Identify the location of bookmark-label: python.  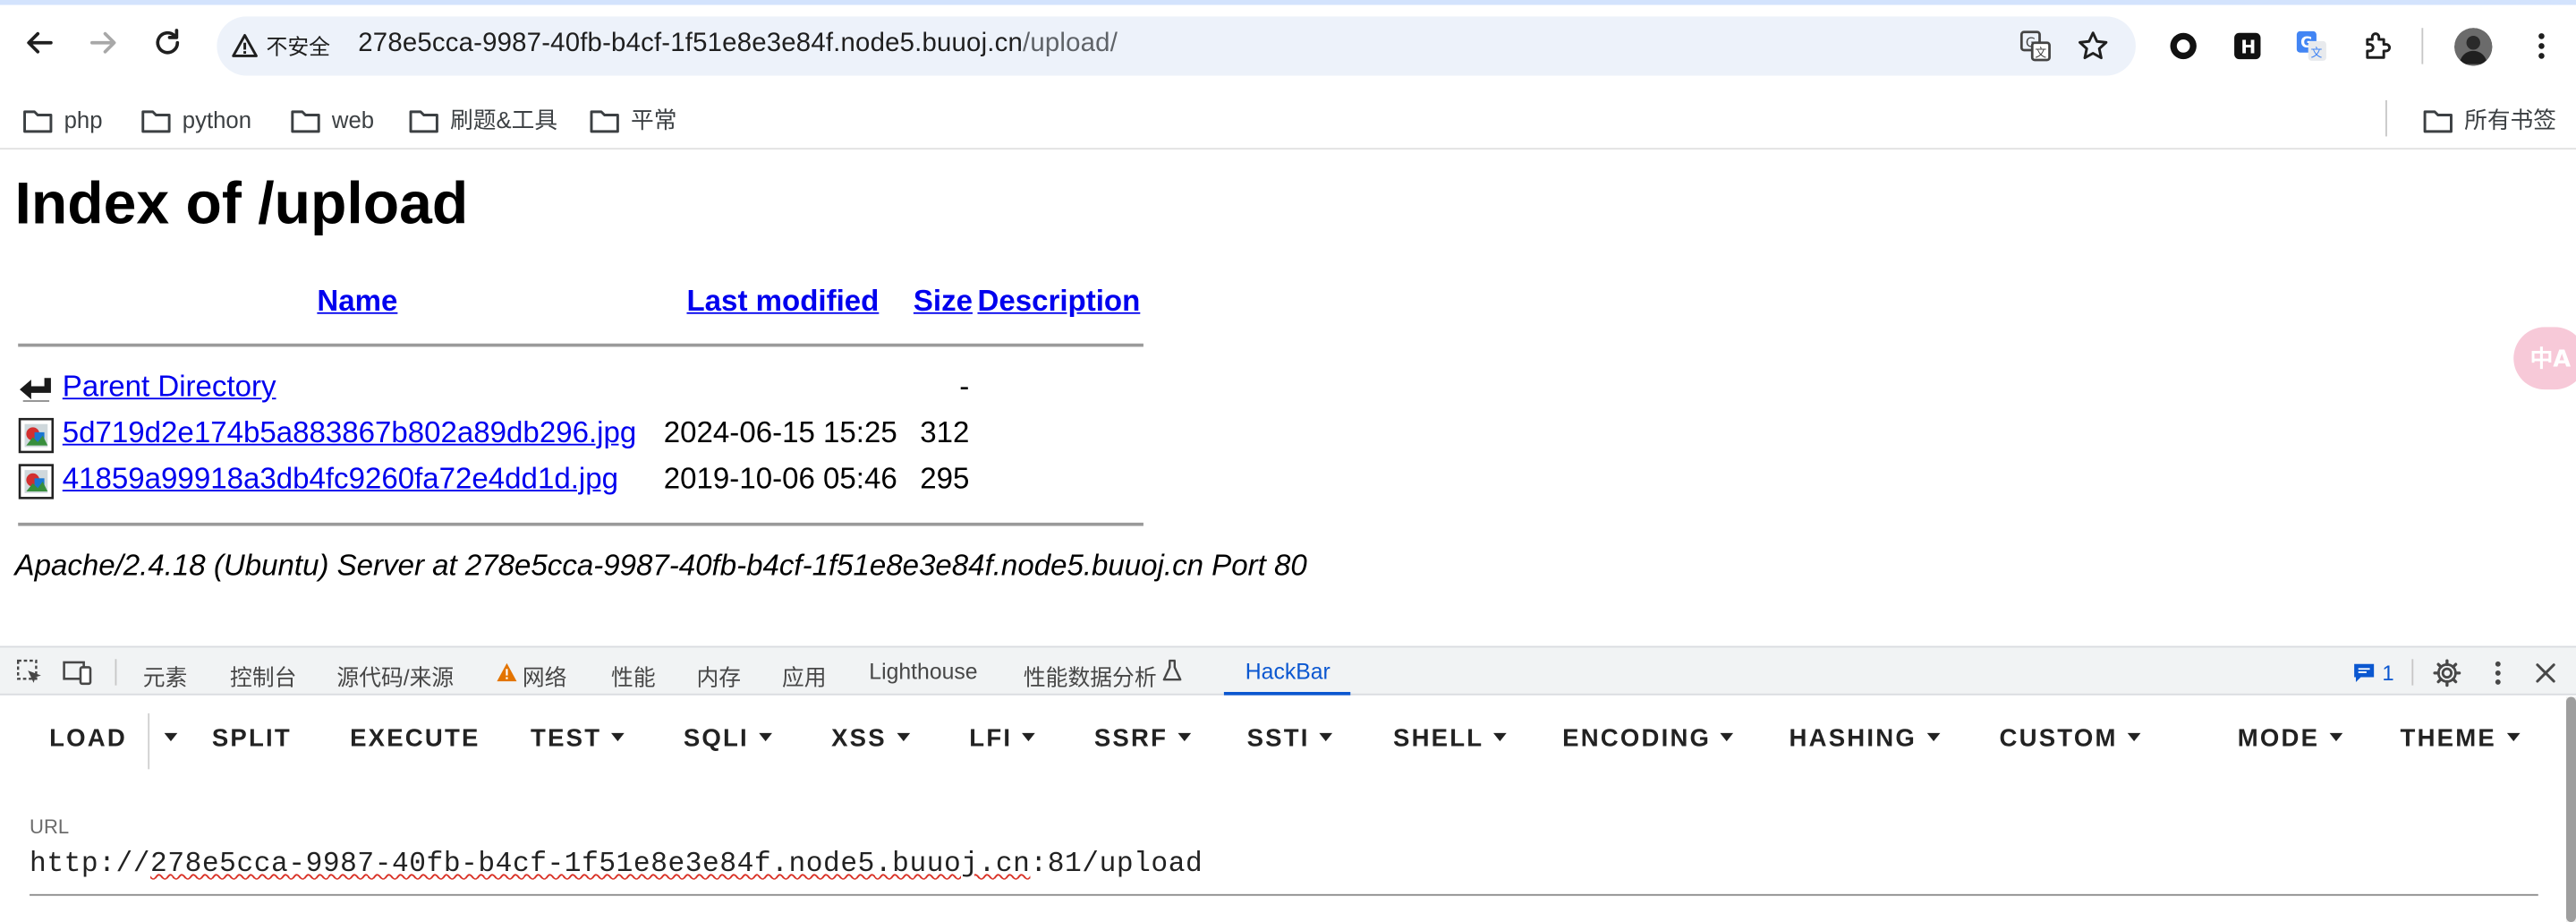
(217, 120).